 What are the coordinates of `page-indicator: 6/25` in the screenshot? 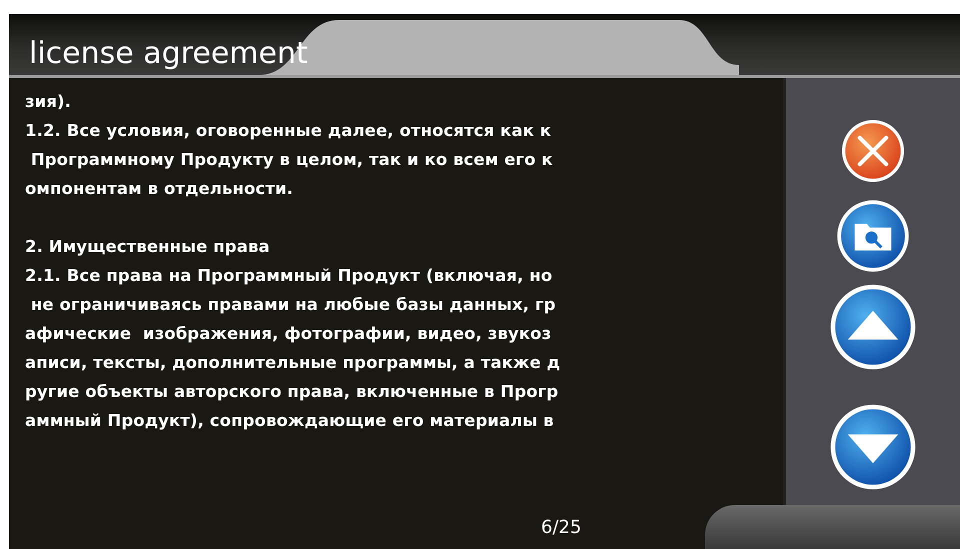 It's located at (561, 527).